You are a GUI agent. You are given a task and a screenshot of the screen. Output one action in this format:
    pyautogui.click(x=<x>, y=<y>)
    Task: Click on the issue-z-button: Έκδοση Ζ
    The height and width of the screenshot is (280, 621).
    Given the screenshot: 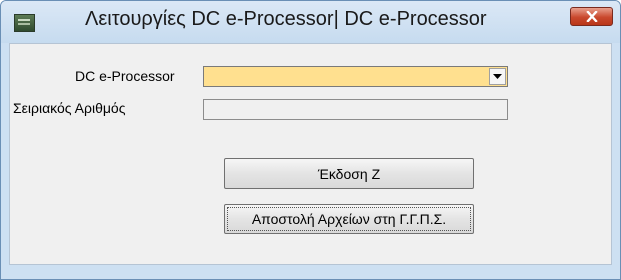 What is the action you would take?
    pyautogui.click(x=349, y=173)
    